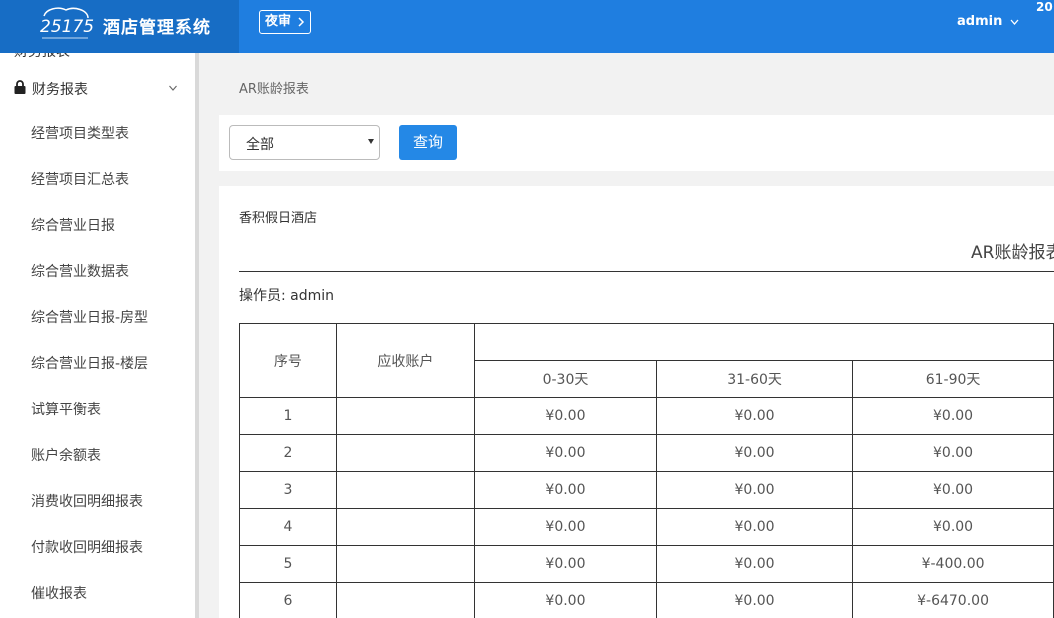 The width and height of the screenshot is (1054, 618). What do you see at coordinates (278, 218) in the screenshot?
I see `hotel-name: 香积假日酒店` at bounding box center [278, 218].